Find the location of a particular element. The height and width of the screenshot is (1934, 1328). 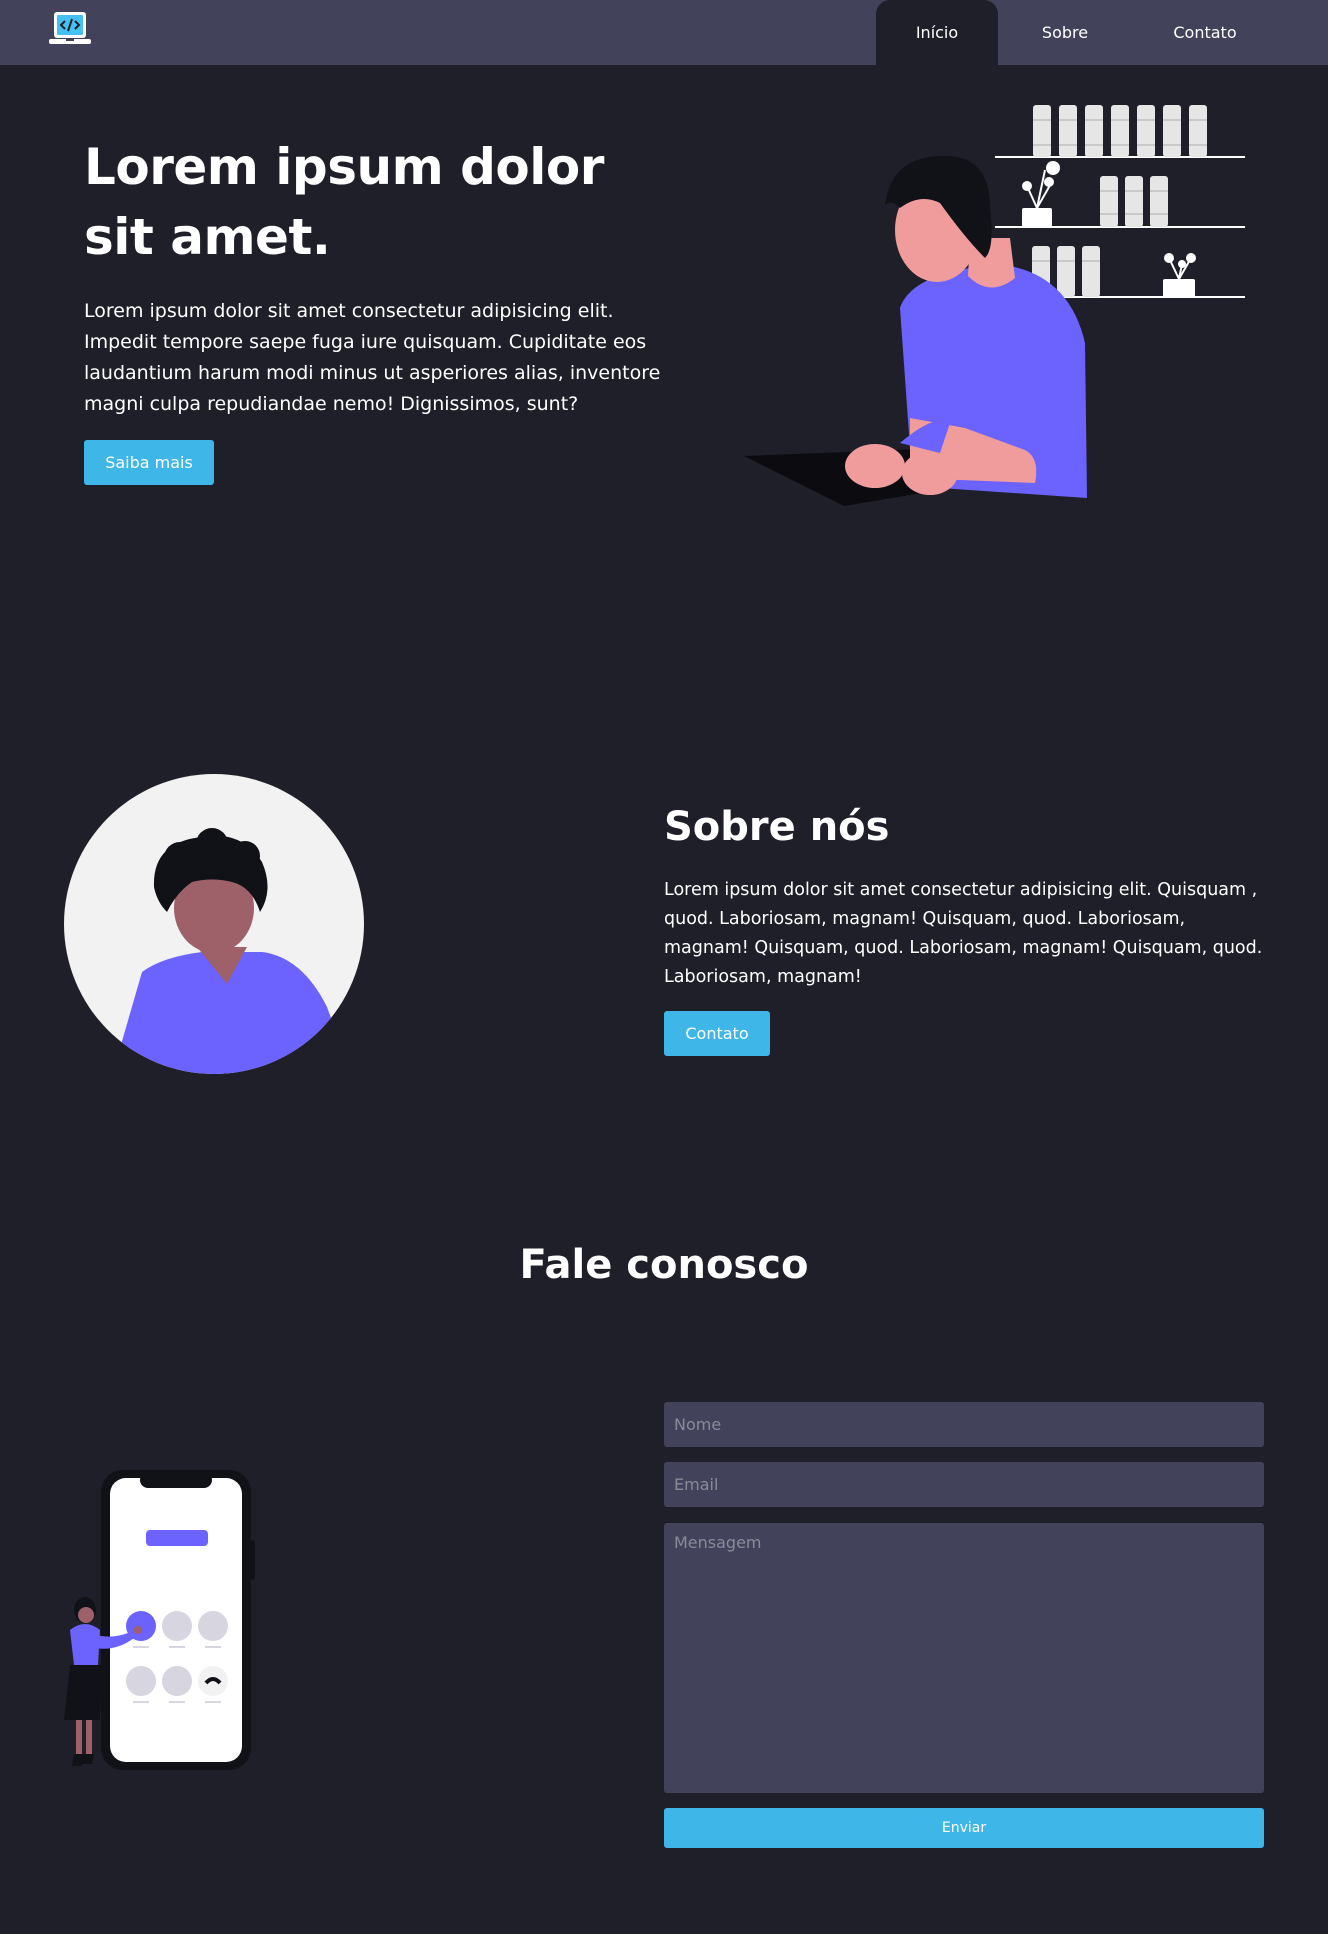

email-input is located at coordinates (964, 1484).